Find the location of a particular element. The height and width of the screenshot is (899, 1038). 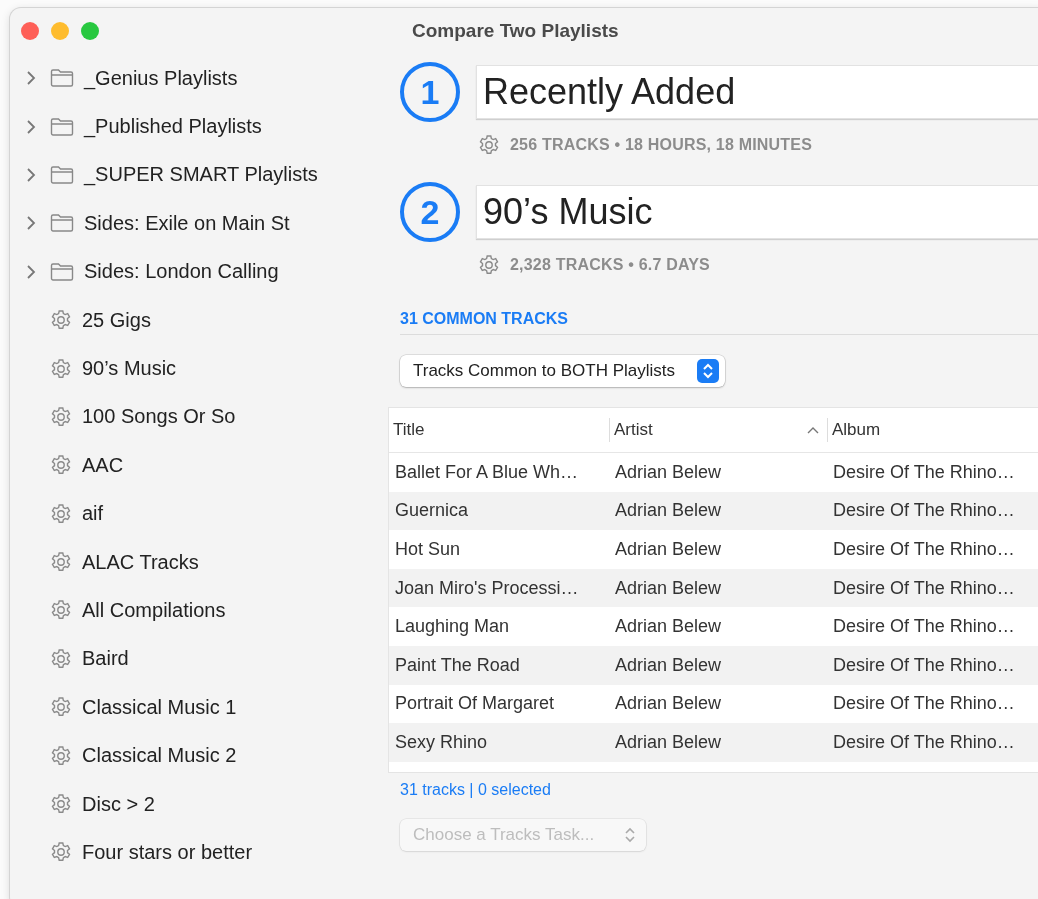

playlist-stats: 256 TRACKS • 18 HOURS, 18 MINUTES is located at coordinates (661, 145).